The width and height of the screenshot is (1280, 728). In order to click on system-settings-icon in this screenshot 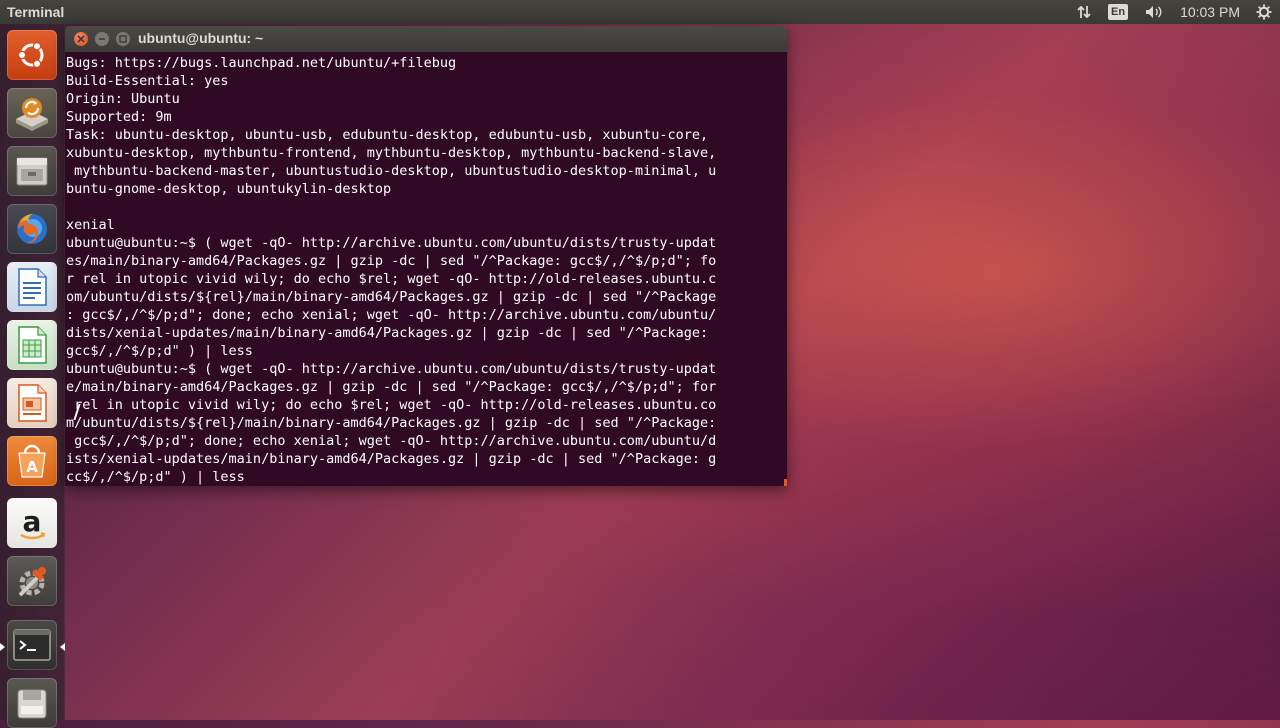, I will do `click(32, 581)`.